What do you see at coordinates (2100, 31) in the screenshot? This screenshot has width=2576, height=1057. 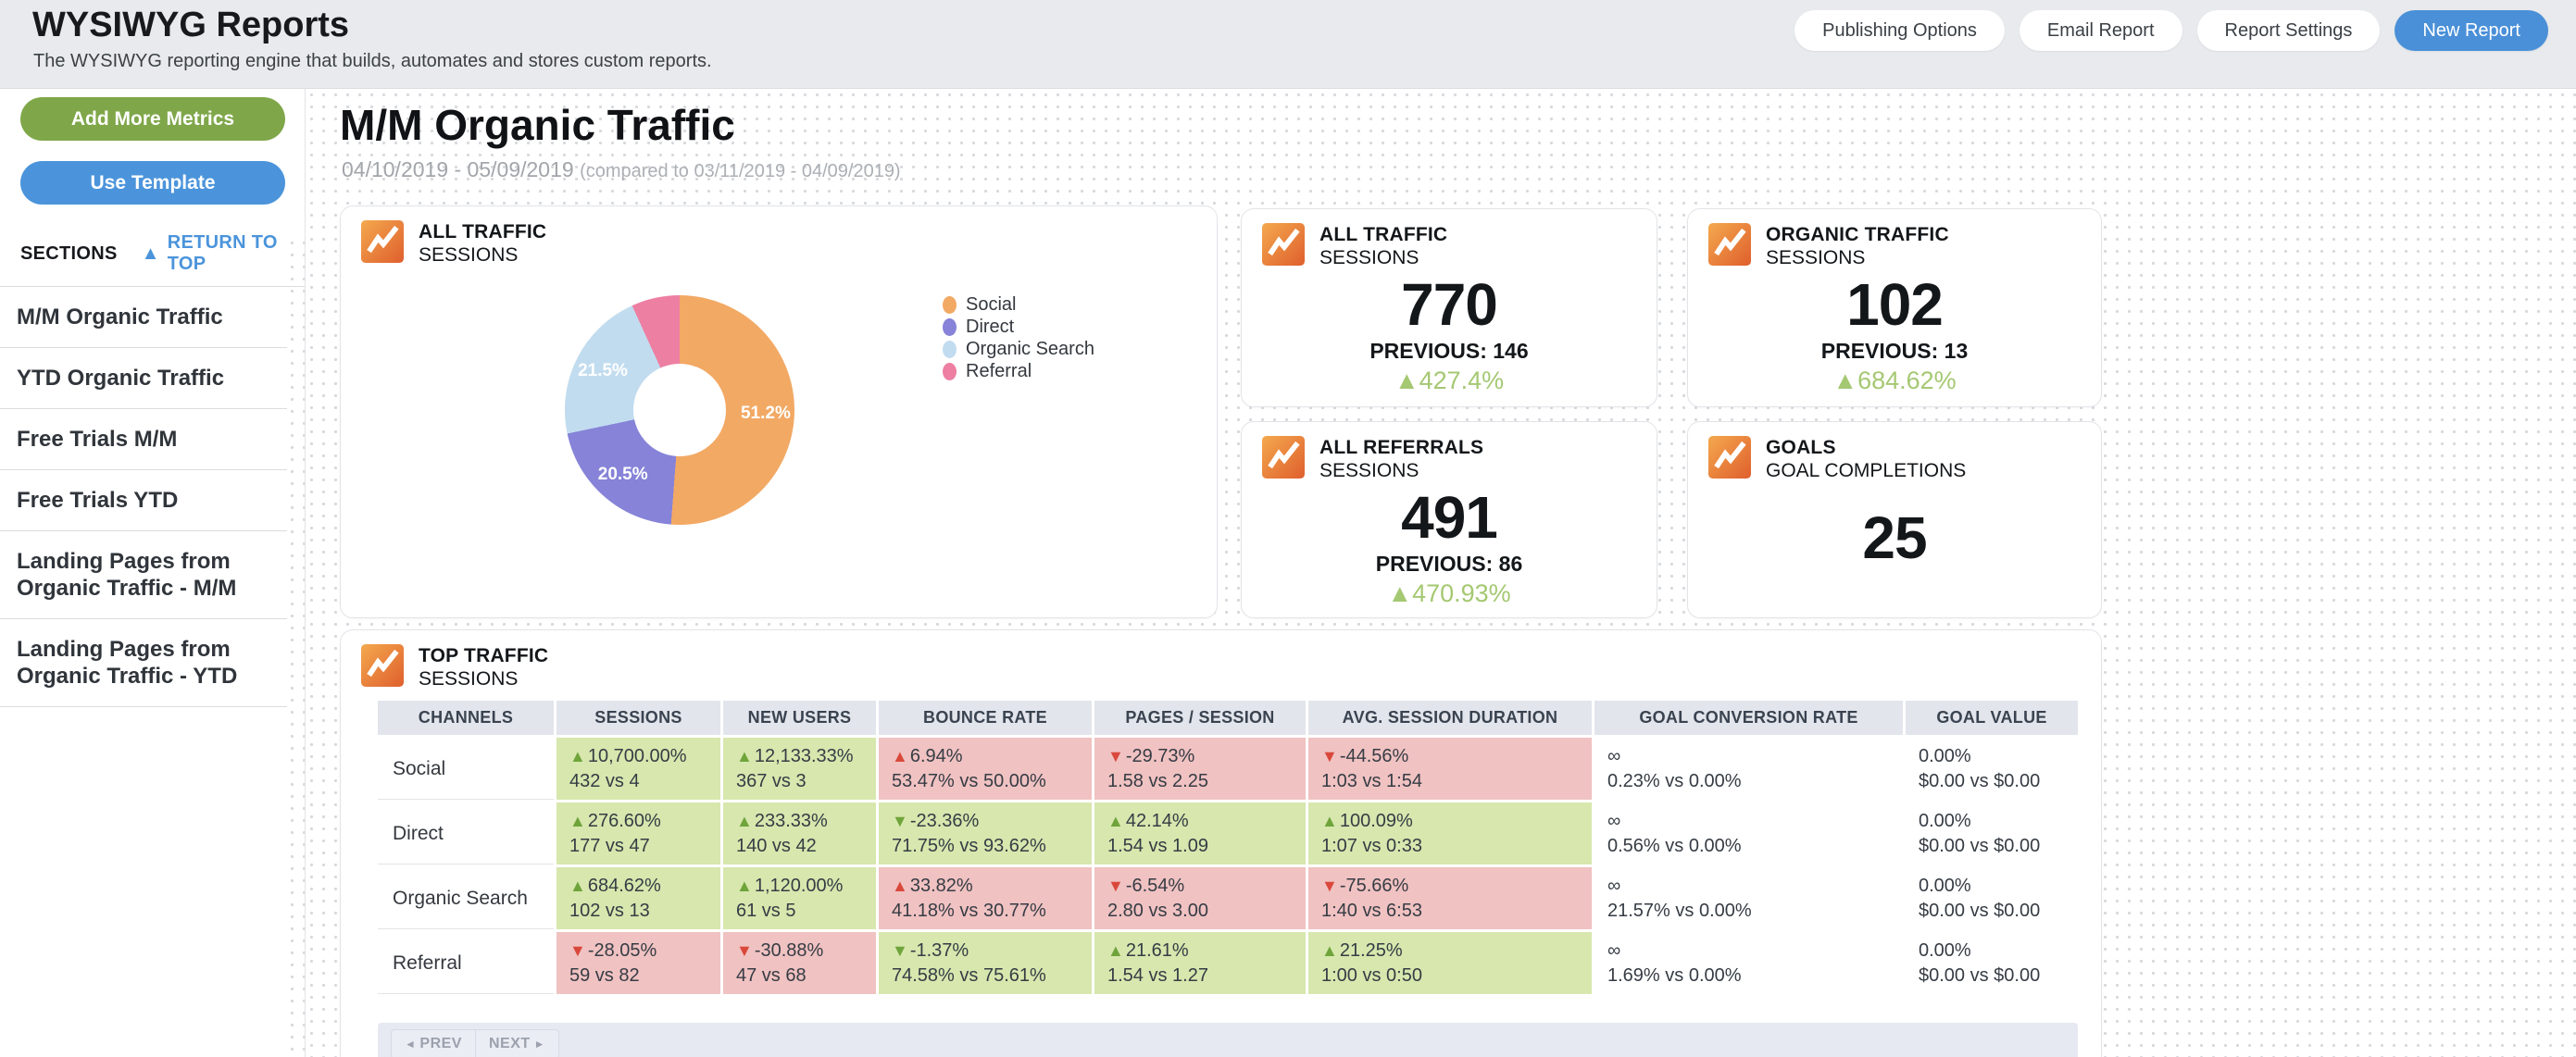 I see `email-report-button: Email Report` at bounding box center [2100, 31].